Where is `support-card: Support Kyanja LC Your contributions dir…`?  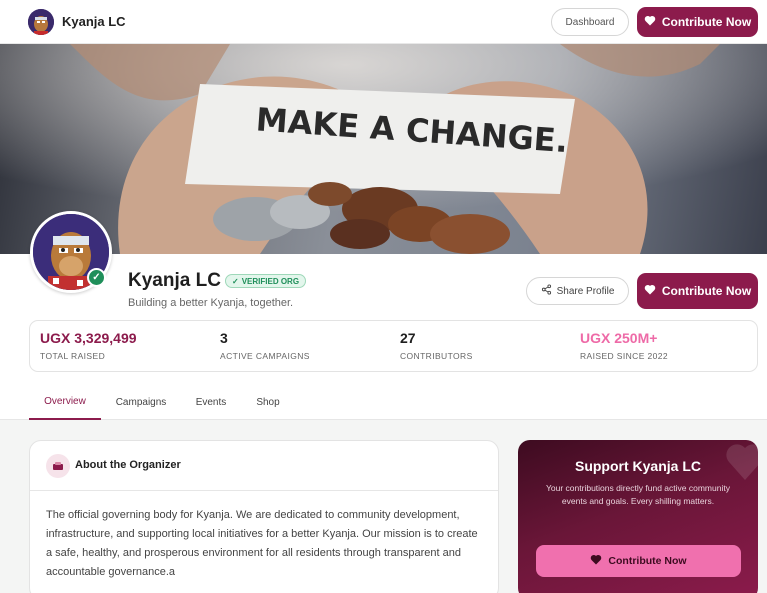
support-card: Support Kyanja LC Your contributions dir… is located at coordinates (638, 516).